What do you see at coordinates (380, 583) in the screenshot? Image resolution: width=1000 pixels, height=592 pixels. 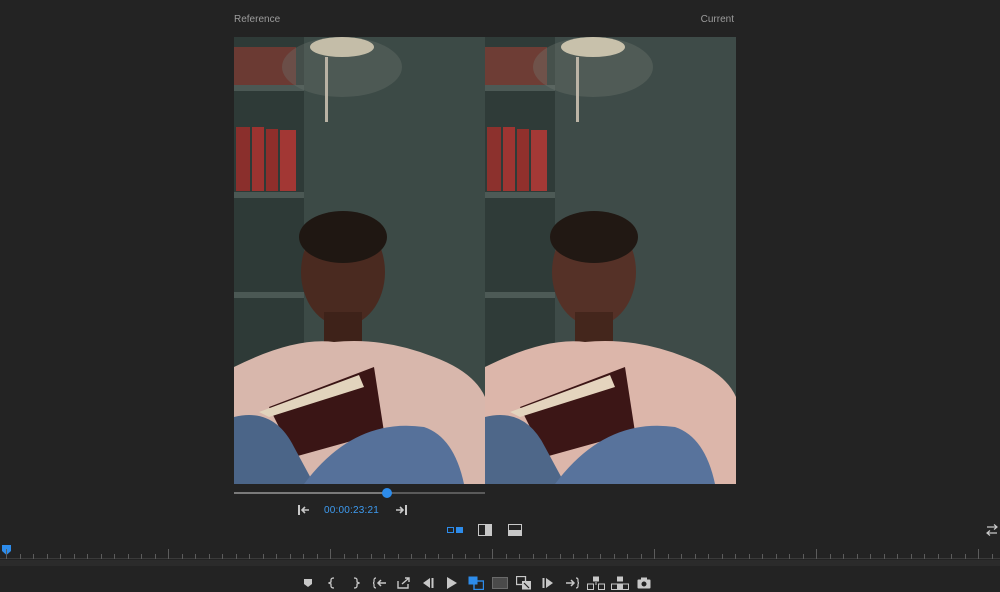 I see `go-to-in-icon` at bounding box center [380, 583].